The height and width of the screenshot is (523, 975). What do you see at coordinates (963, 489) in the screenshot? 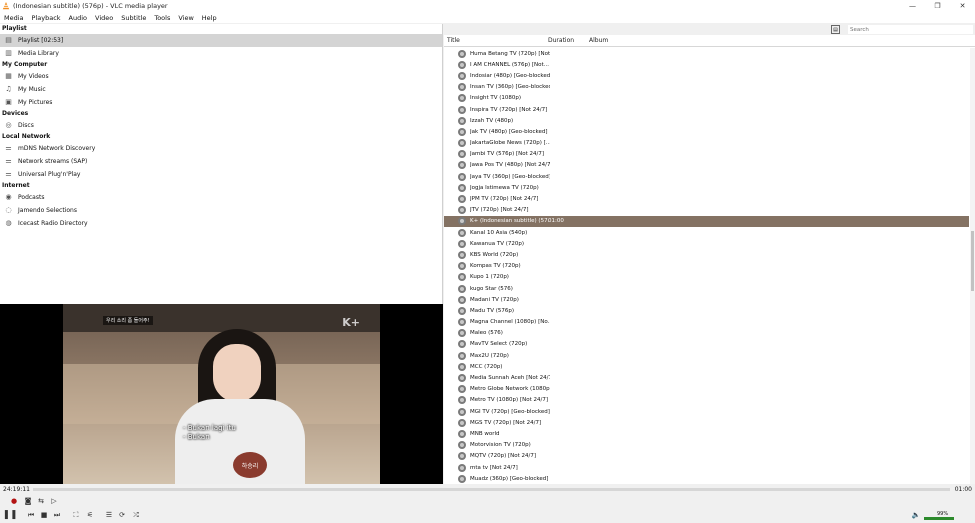
I see `total-time: 01:00` at bounding box center [963, 489].